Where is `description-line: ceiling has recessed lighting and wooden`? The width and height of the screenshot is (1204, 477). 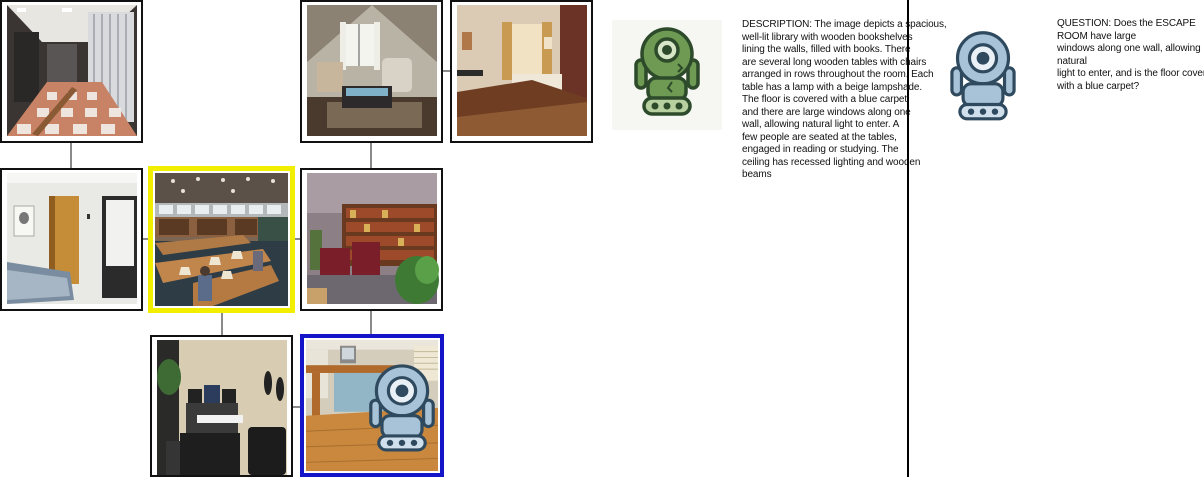
description-line: ceiling has recessed lighting and wooden is located at coordinates (831, 162).